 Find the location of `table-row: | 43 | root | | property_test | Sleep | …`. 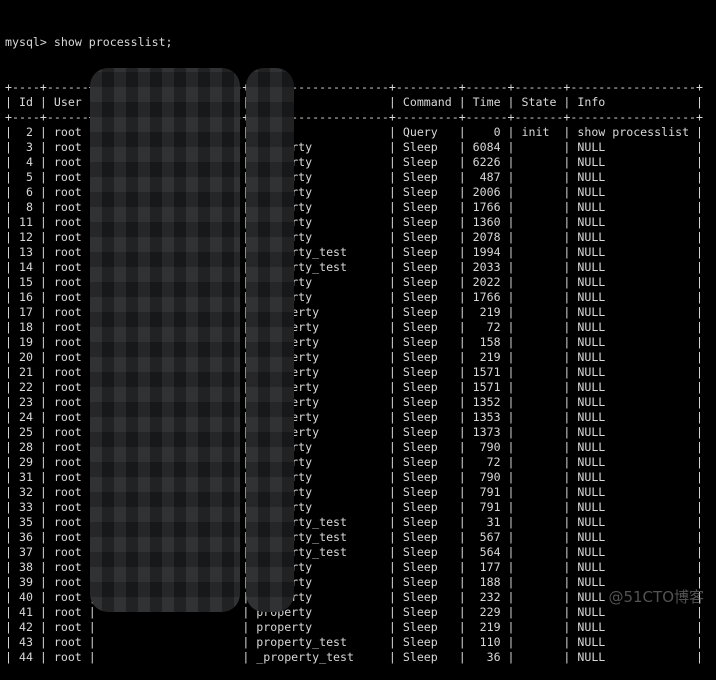

table-row: | 43 | root | | property_test | Sleep | … is located at coordinates (354, 642).